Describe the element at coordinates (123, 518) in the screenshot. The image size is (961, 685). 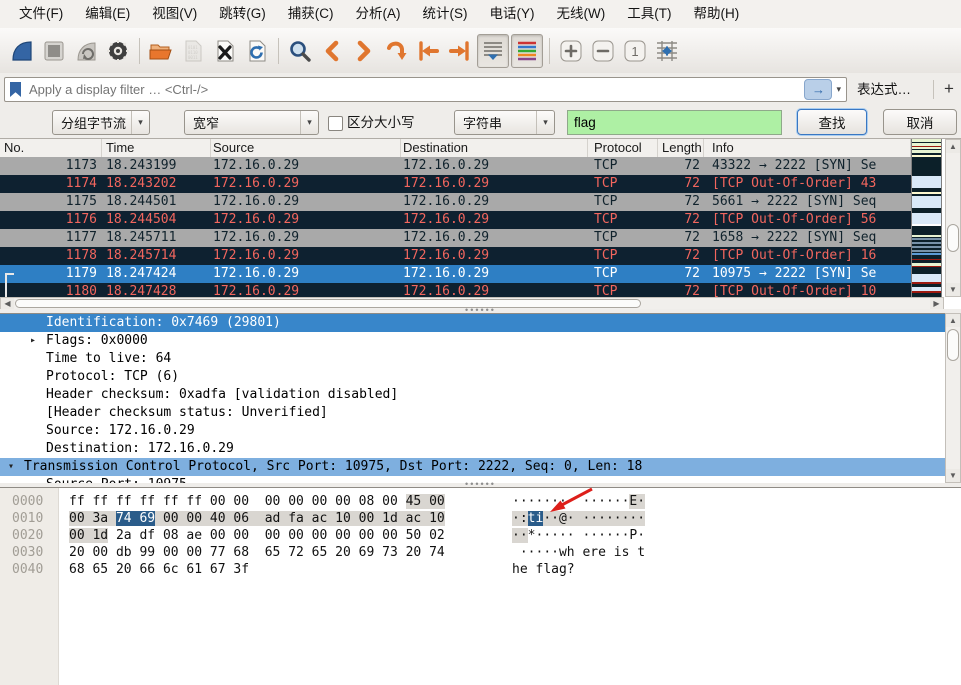
I see `hex-byte: 74` at that location.